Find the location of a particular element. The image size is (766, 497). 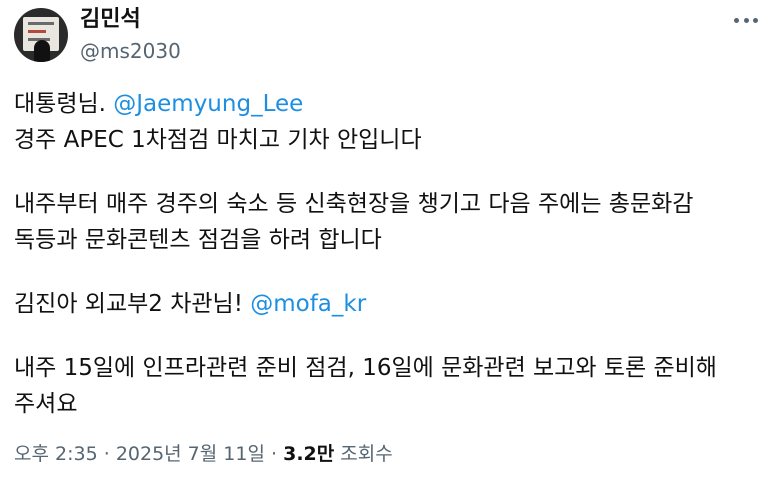

tweet-meta: 오후 2:35 · 2025년 7월 11일 · 3.2만 조회수 is located at coordinates (203, 454).